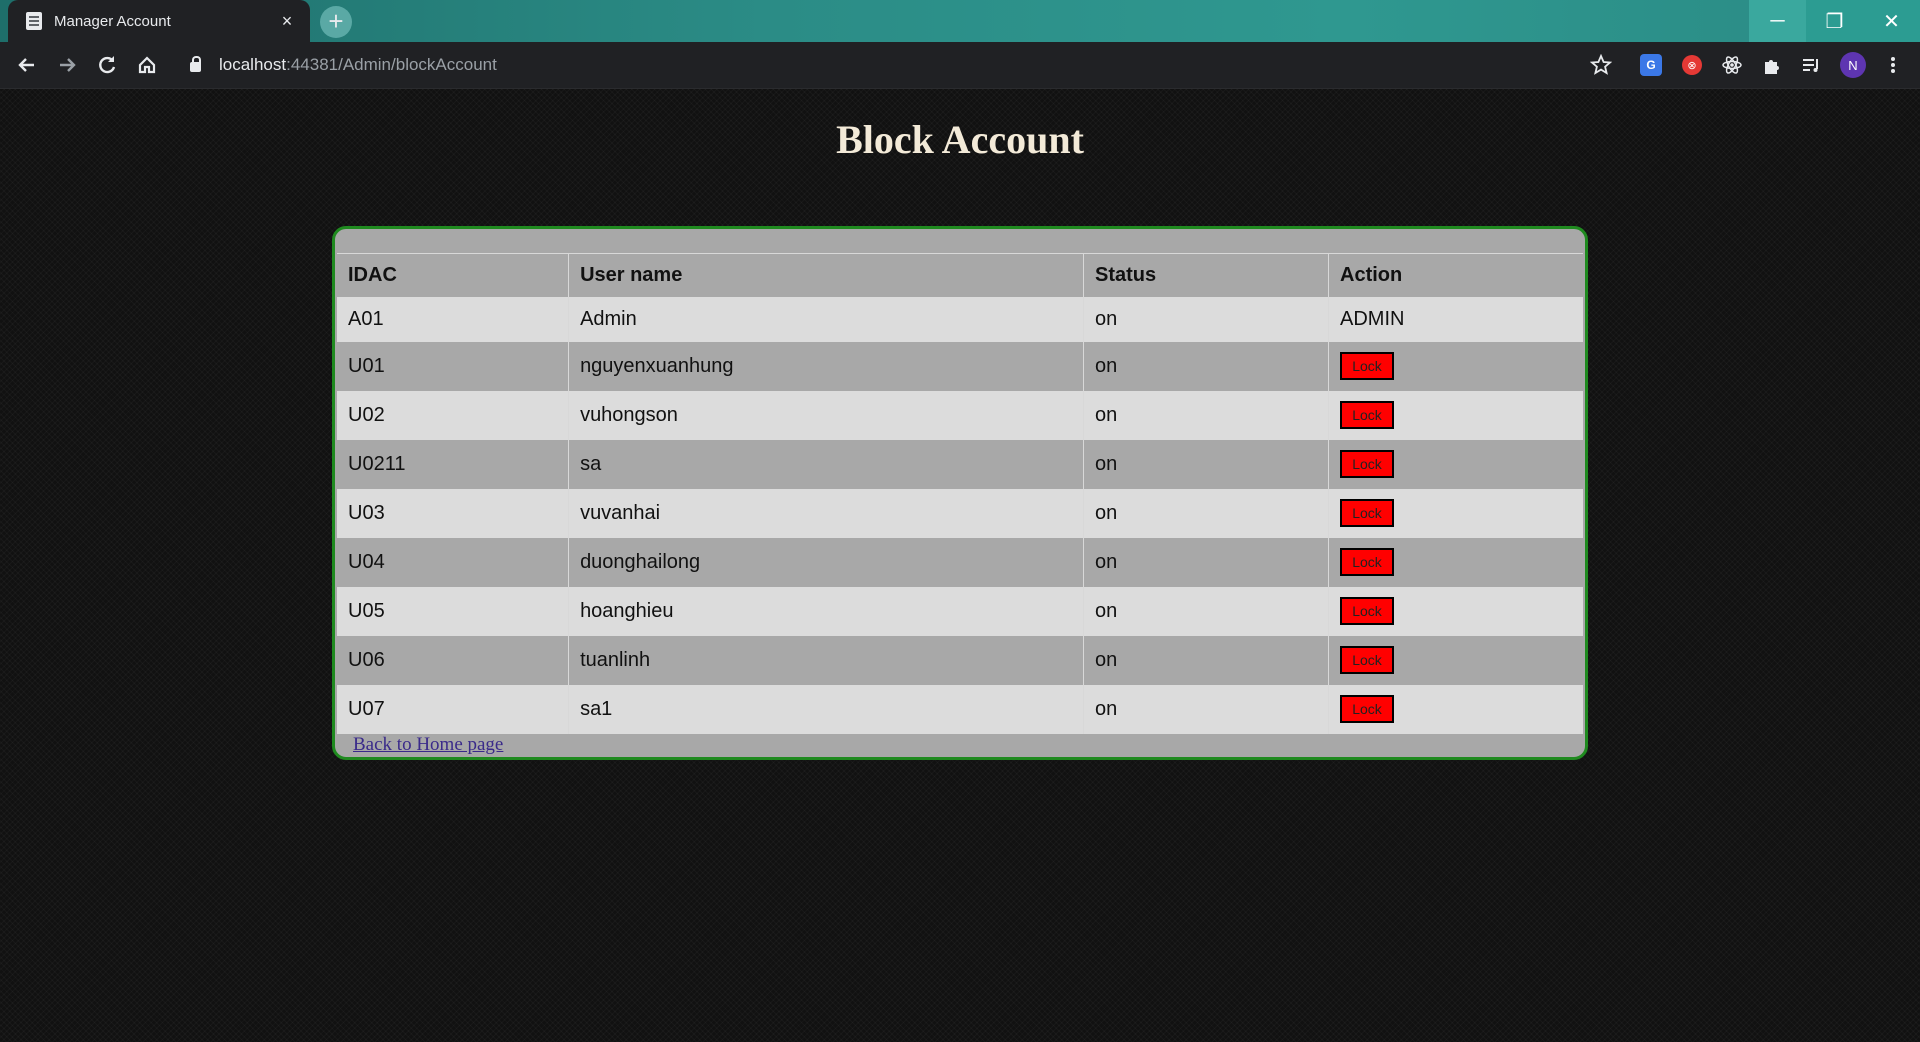  I want to click on table-row: U05 hoanghieu on Lock, so click(960, 611).